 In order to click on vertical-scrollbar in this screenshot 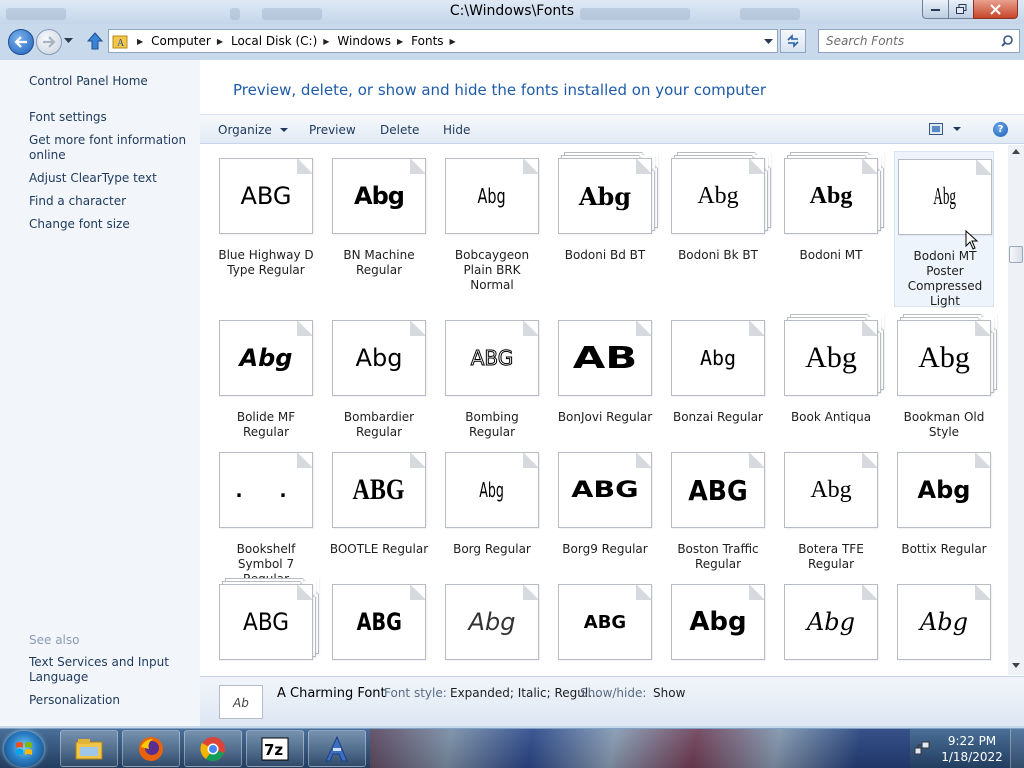, I will do `click(1016, 410)`.